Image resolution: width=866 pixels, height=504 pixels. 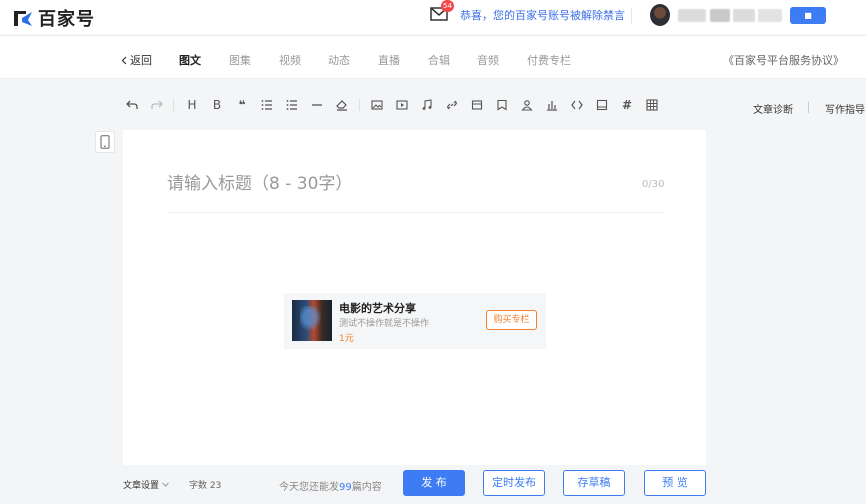 What do you see at coordinates (845, 108) in the screenshot?
I see `writing-guide-button: 写作指导` at bounding box center [845, 108].